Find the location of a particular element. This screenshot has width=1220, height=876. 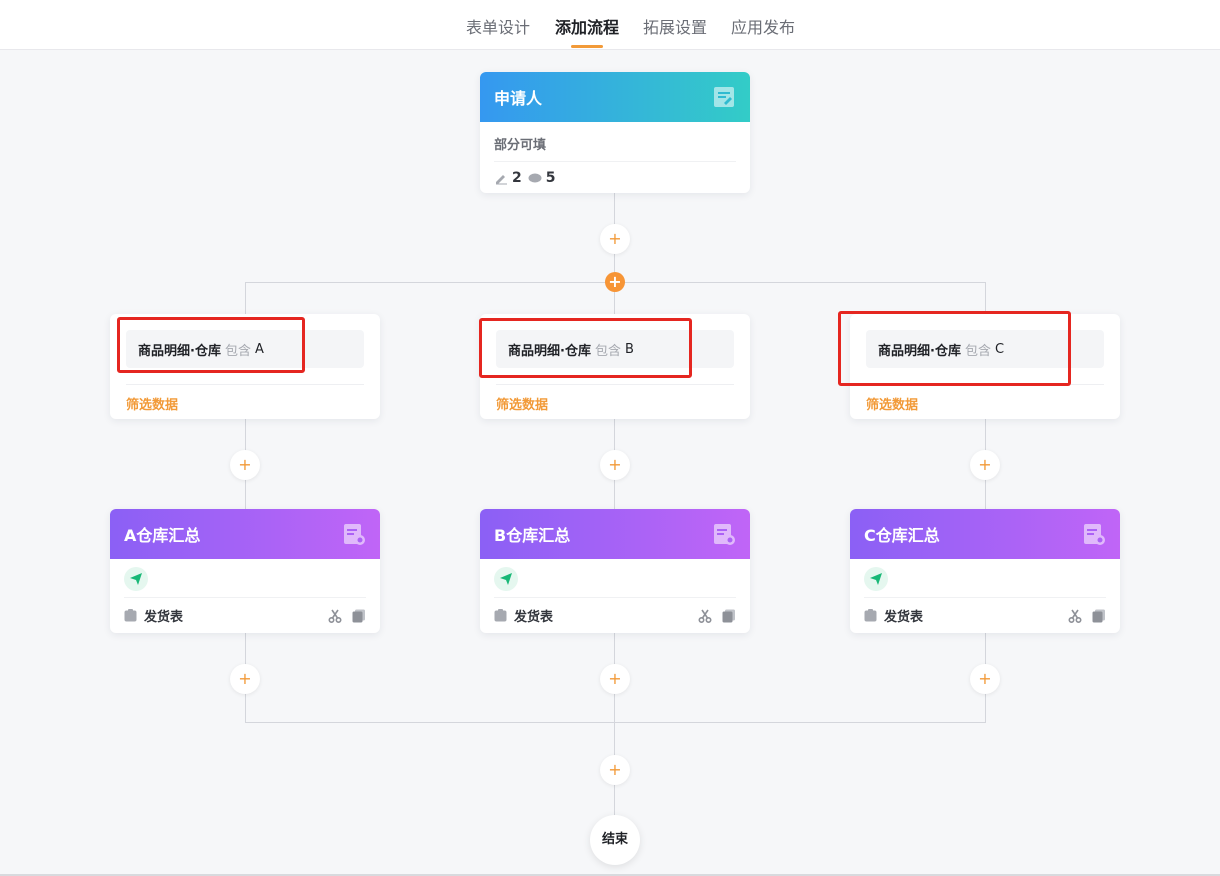

add-node-button-c2: + is located at coordinates (985, 679).